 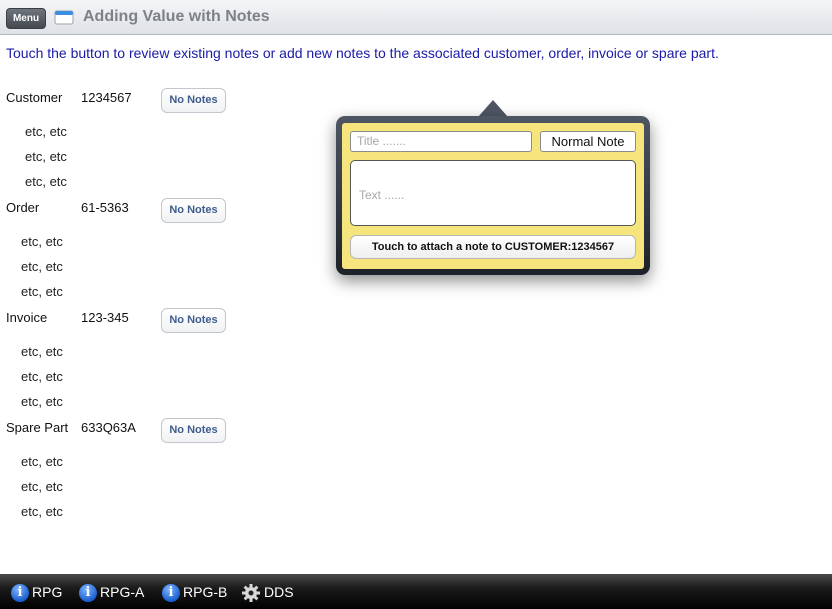 I want to click on popover-arrow, so click(x=493, y=108).